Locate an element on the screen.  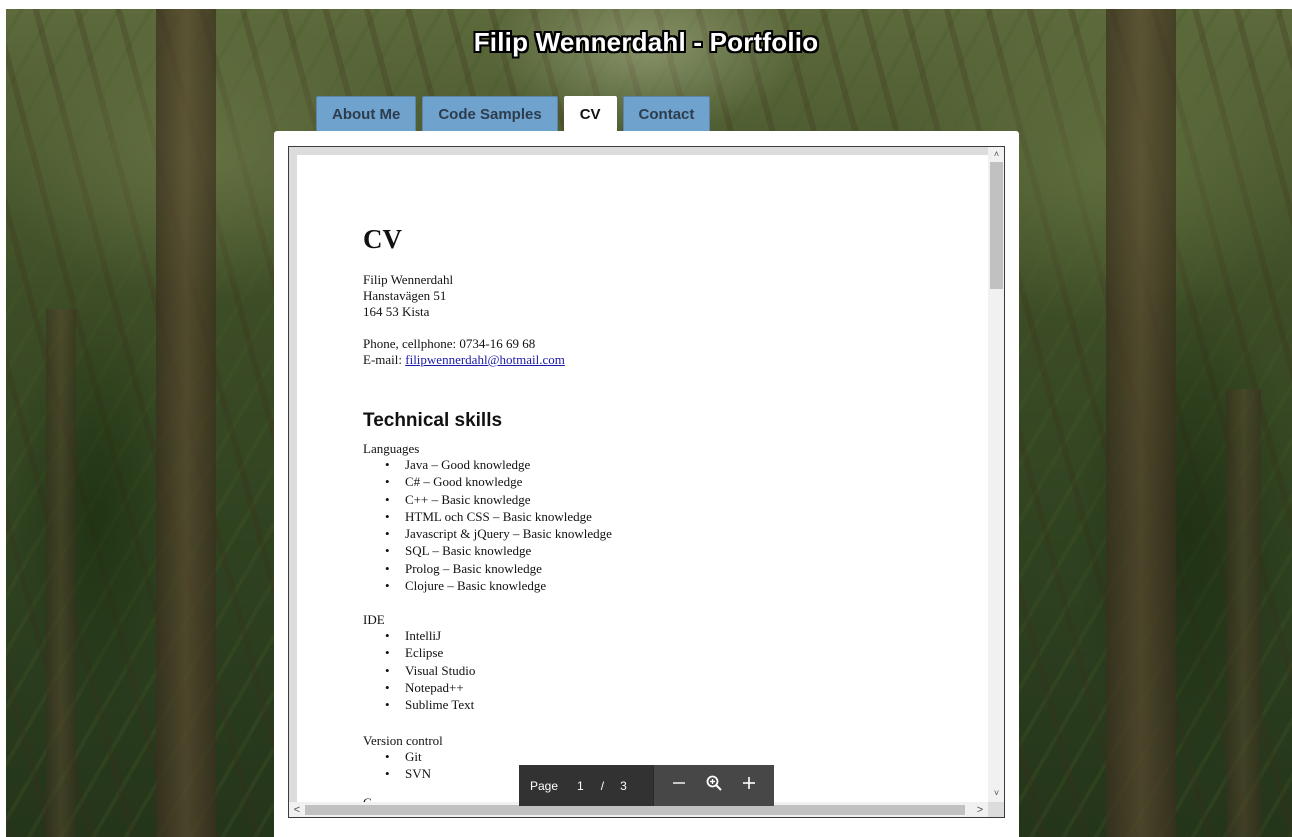
cv-heading: CV is located at coordinates (382, 239).